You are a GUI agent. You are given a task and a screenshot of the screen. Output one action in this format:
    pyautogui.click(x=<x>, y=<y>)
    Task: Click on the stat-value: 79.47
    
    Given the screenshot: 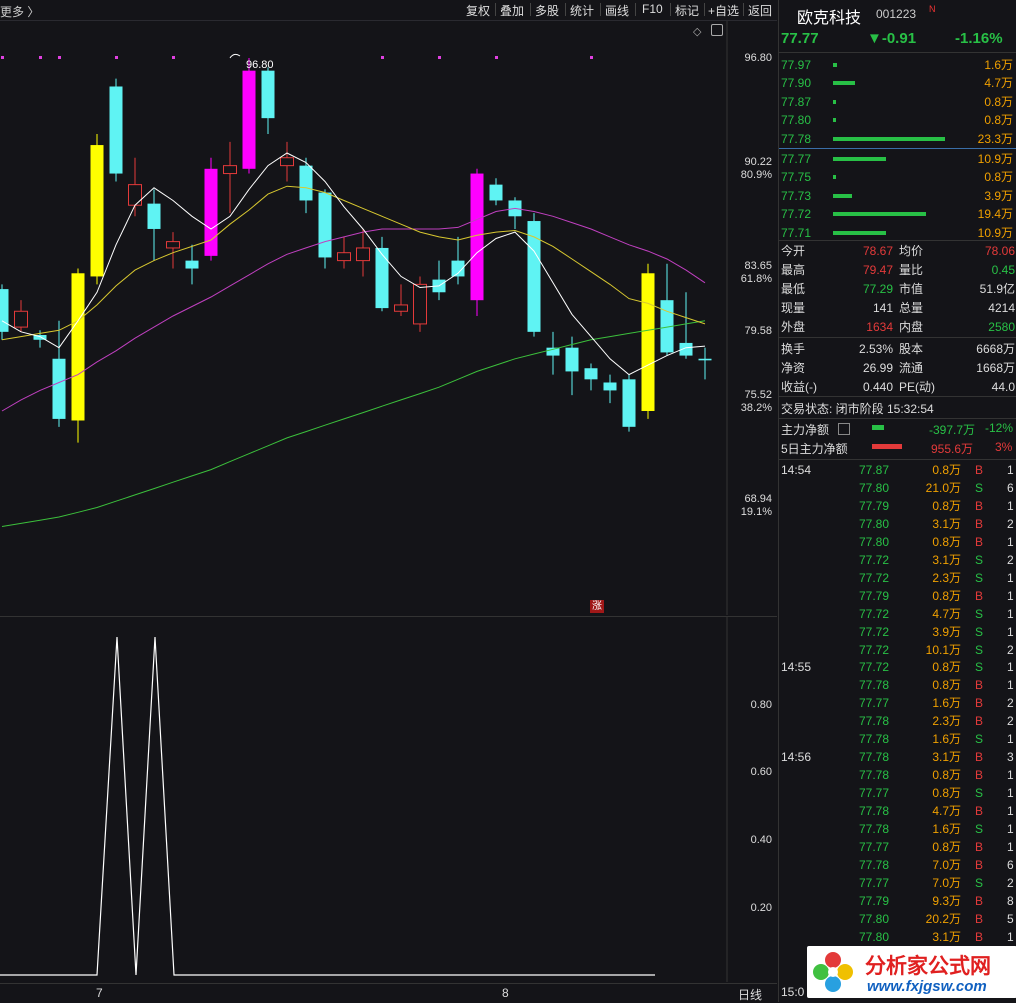 What is the action you would take?
    pyautogui.click(x=877, y=270)
    